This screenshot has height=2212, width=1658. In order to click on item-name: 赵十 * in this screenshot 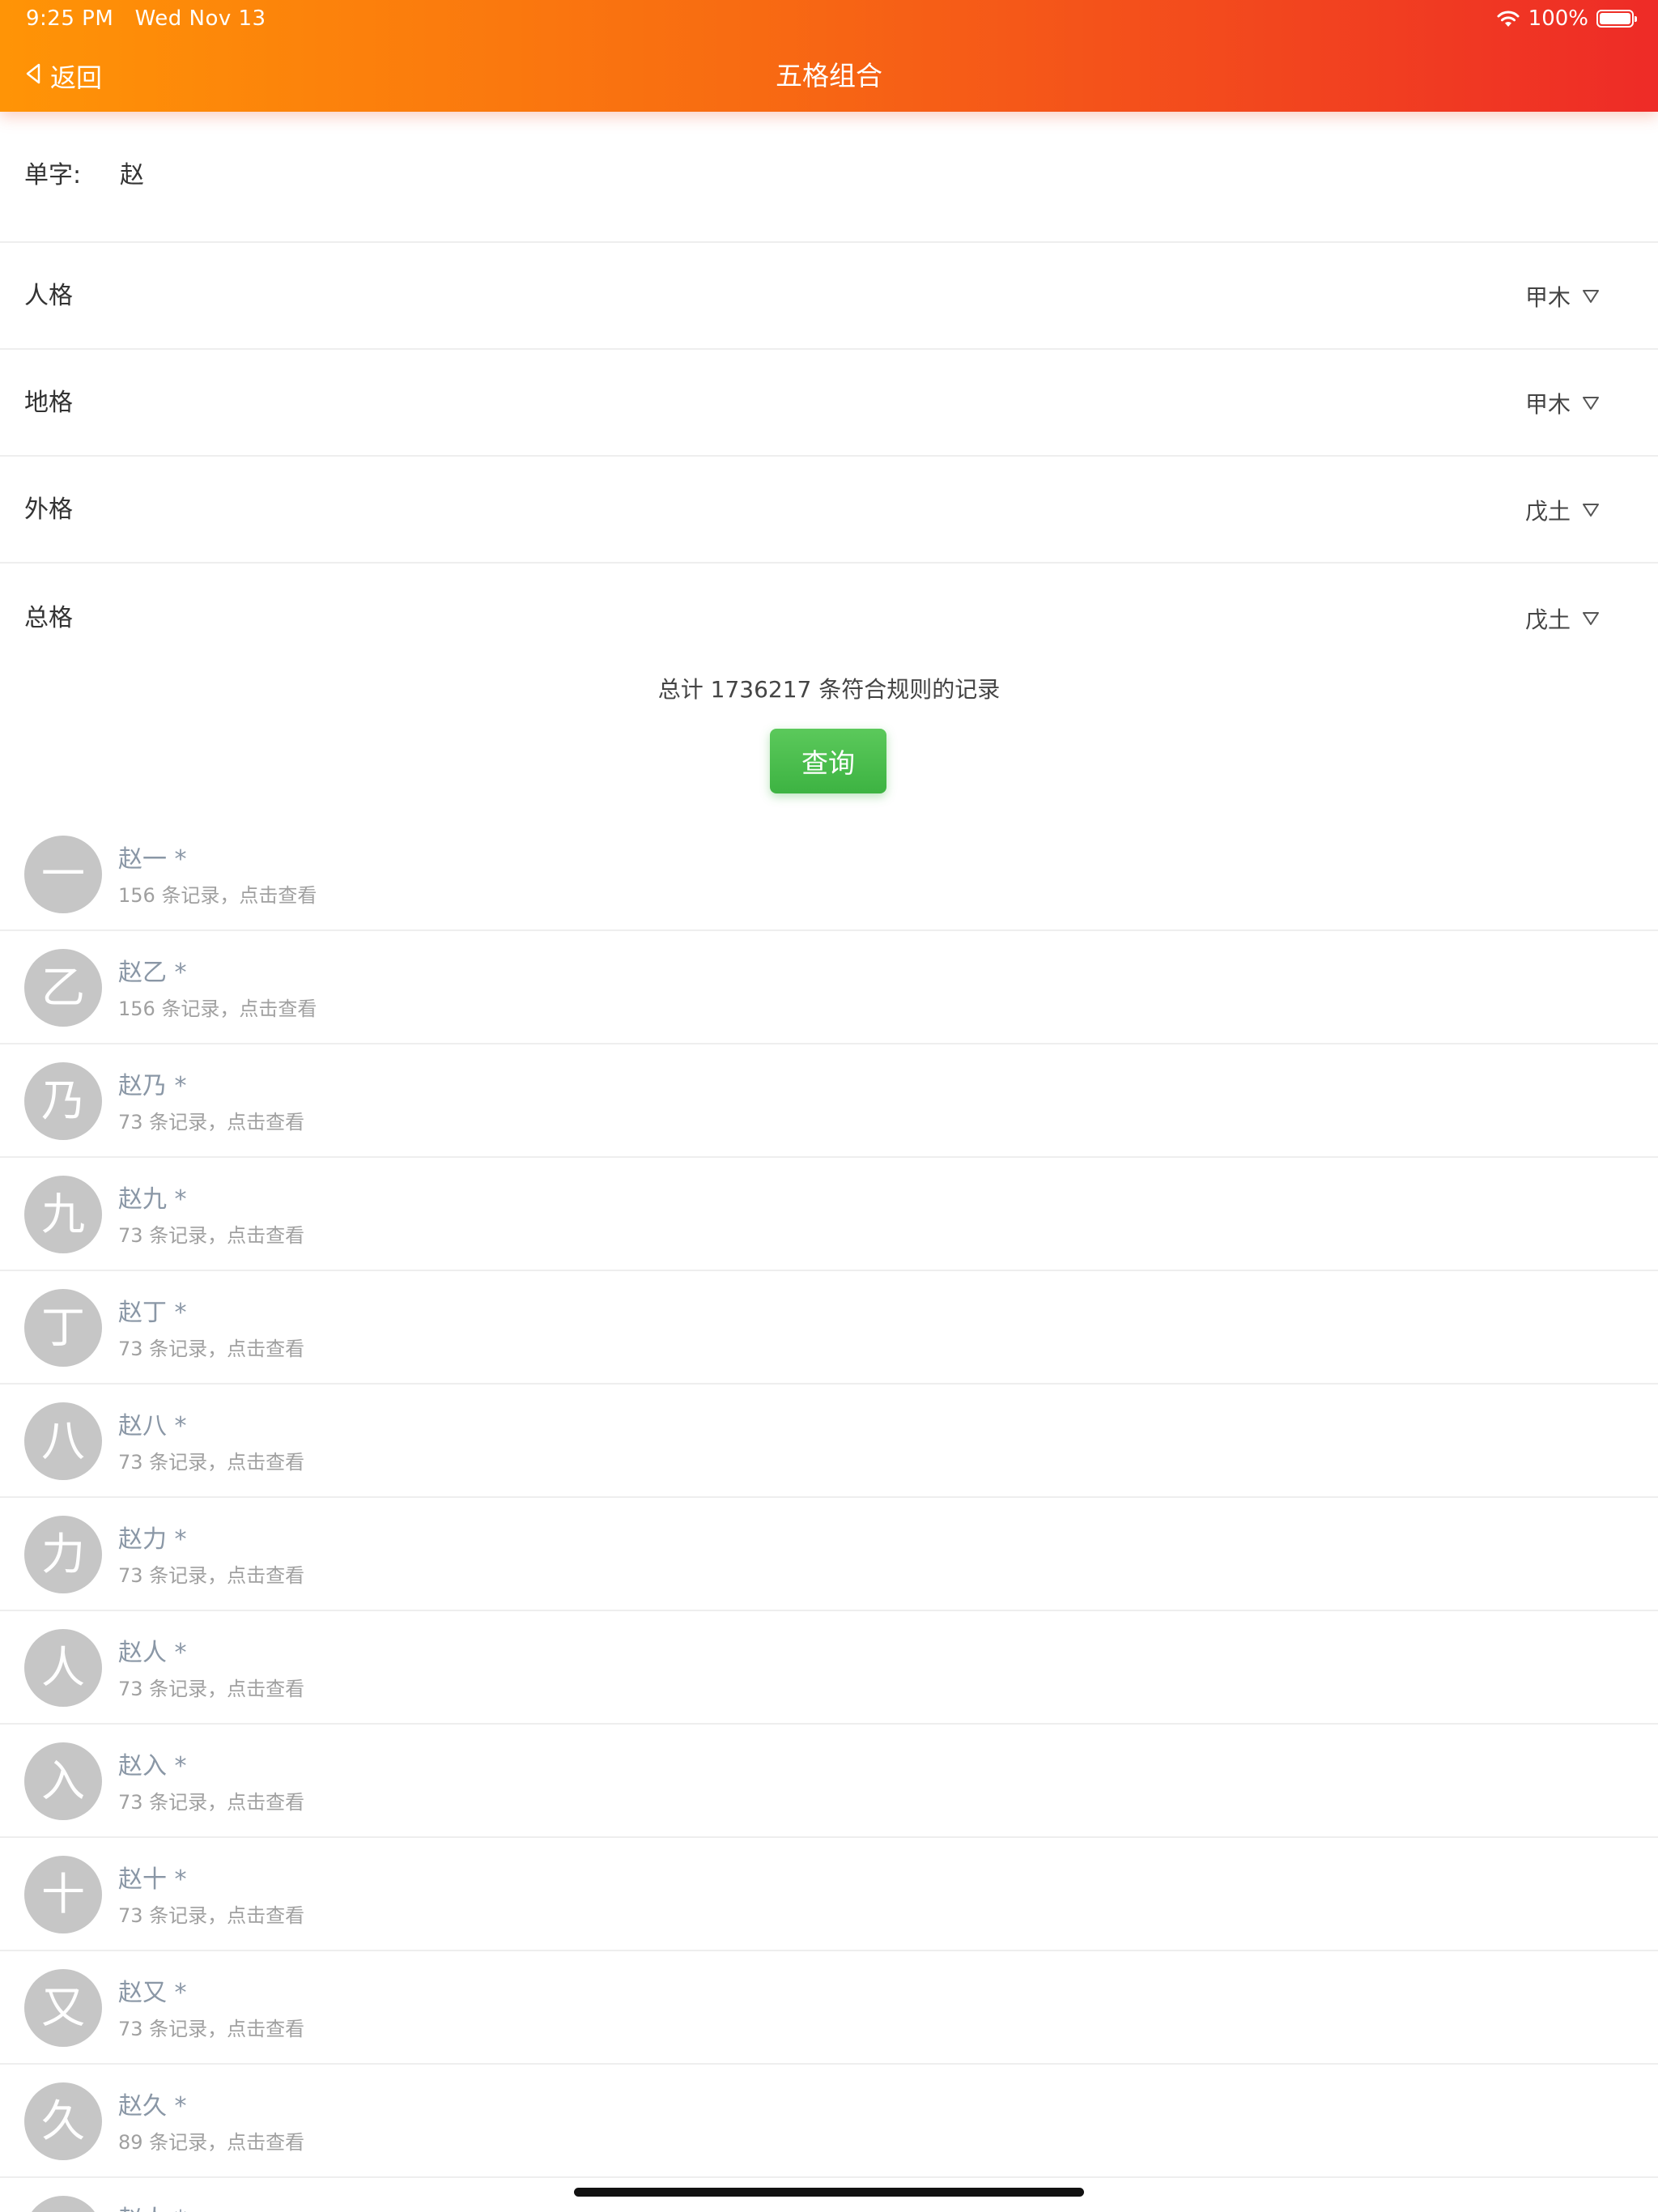, I will do `click(152, 1880)`.